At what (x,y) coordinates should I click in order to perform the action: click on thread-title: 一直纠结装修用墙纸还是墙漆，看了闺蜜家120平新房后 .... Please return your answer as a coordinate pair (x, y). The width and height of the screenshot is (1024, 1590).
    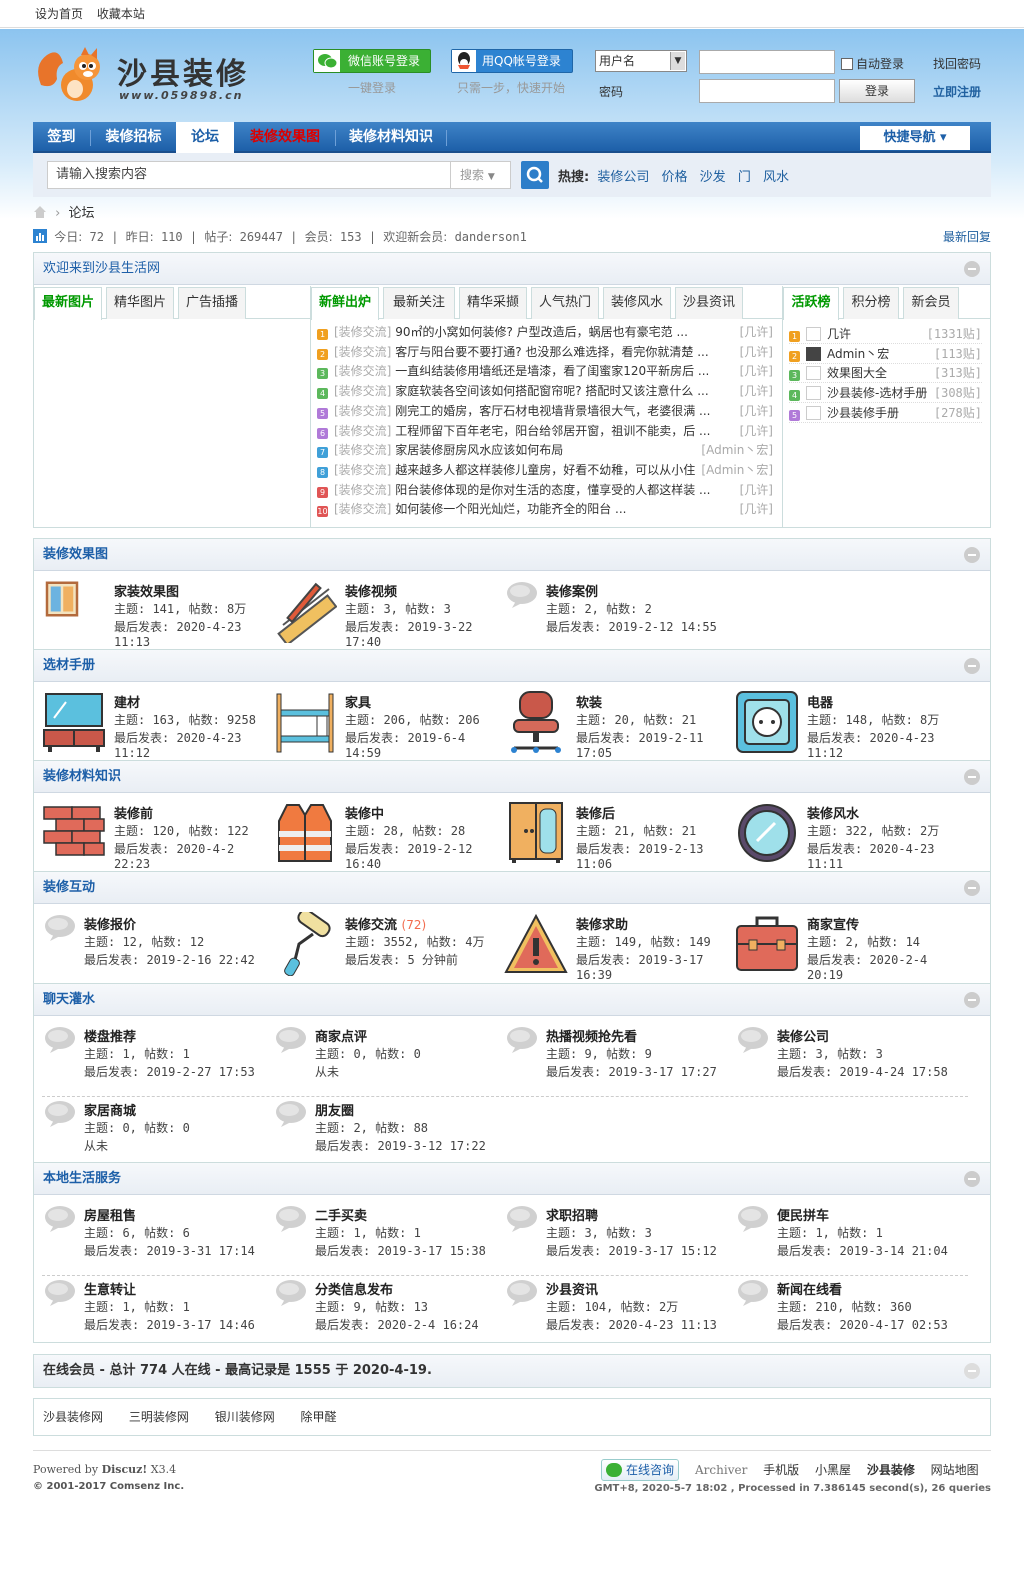
    Looking at the image, I should click on (552, 371).